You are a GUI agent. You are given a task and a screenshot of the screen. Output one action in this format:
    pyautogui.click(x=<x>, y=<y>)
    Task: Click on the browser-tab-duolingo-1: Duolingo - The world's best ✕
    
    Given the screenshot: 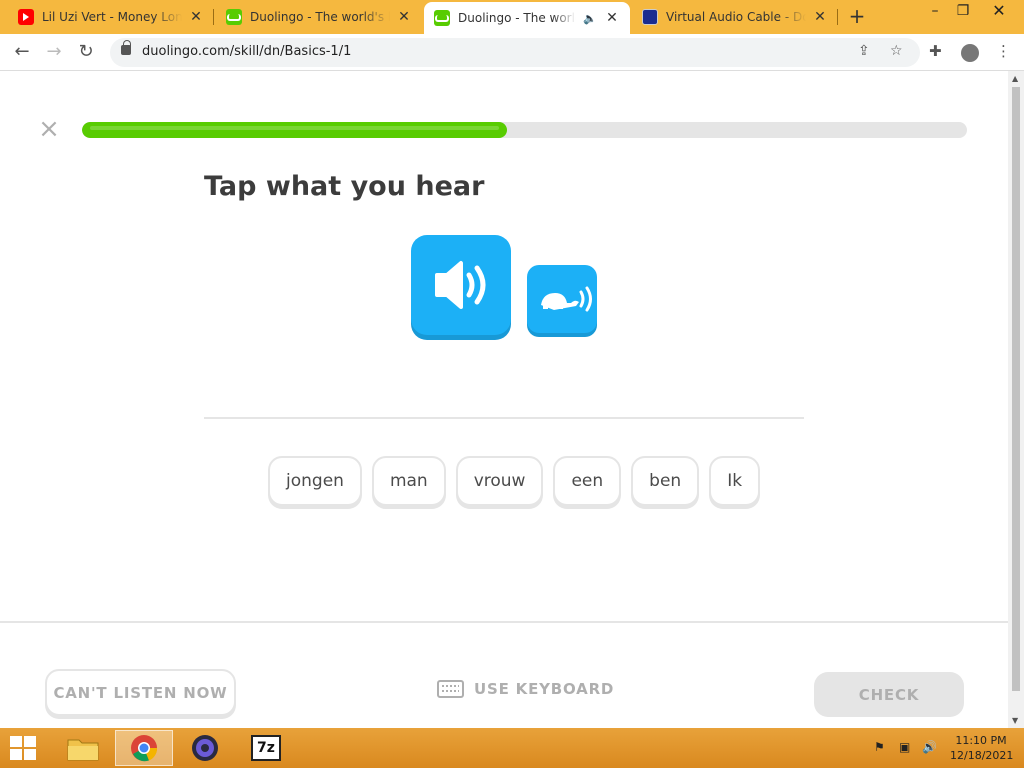 What is the action you would take?
    pyautogui.click(x=319, y=17)
    